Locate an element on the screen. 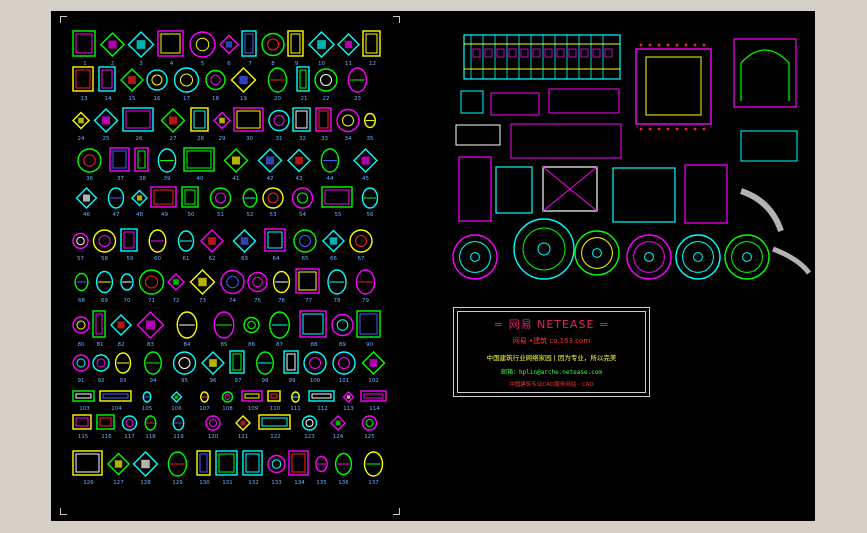  part-number-label: 28 is located at coordinates (200, 139).